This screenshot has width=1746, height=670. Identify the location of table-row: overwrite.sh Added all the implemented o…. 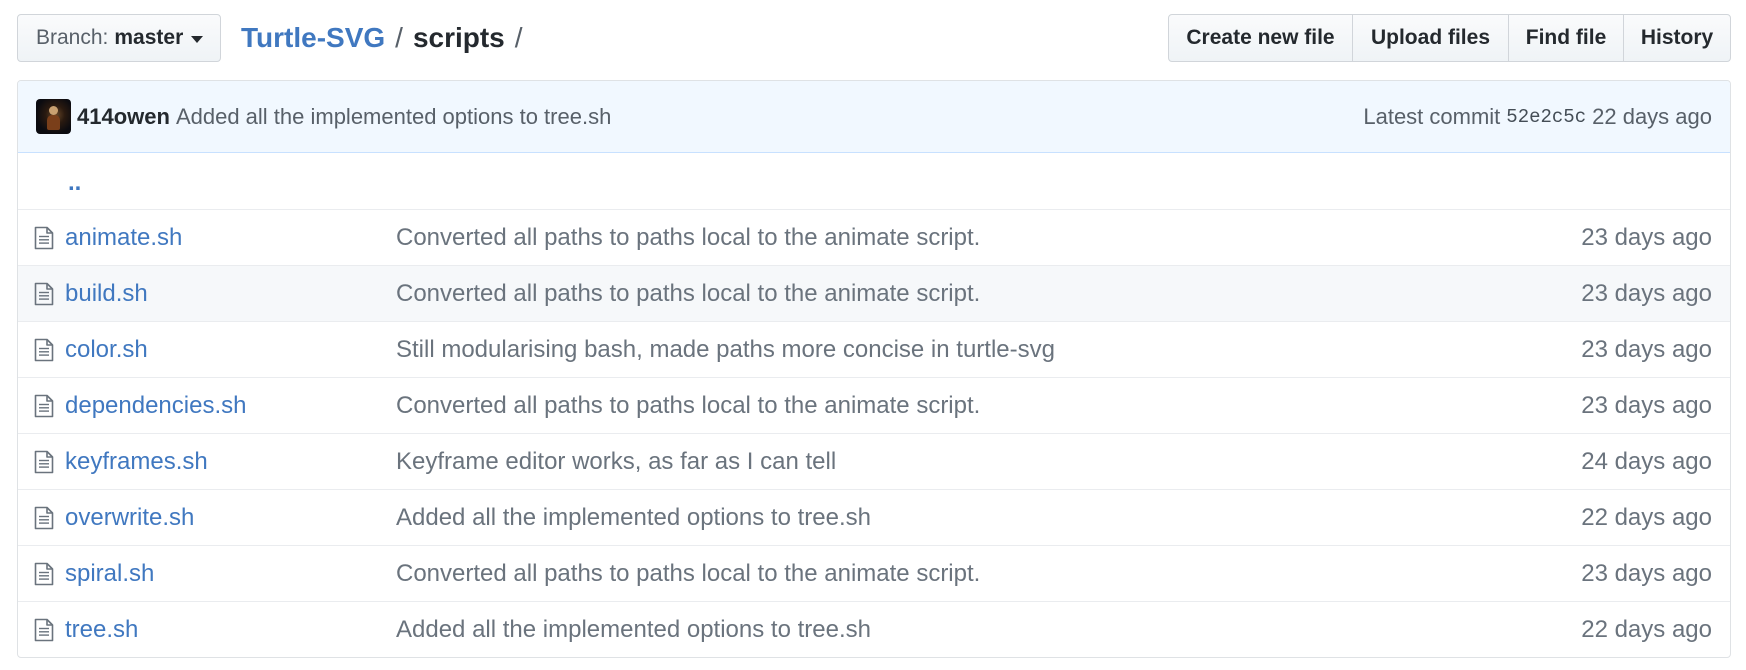
(874, 517).